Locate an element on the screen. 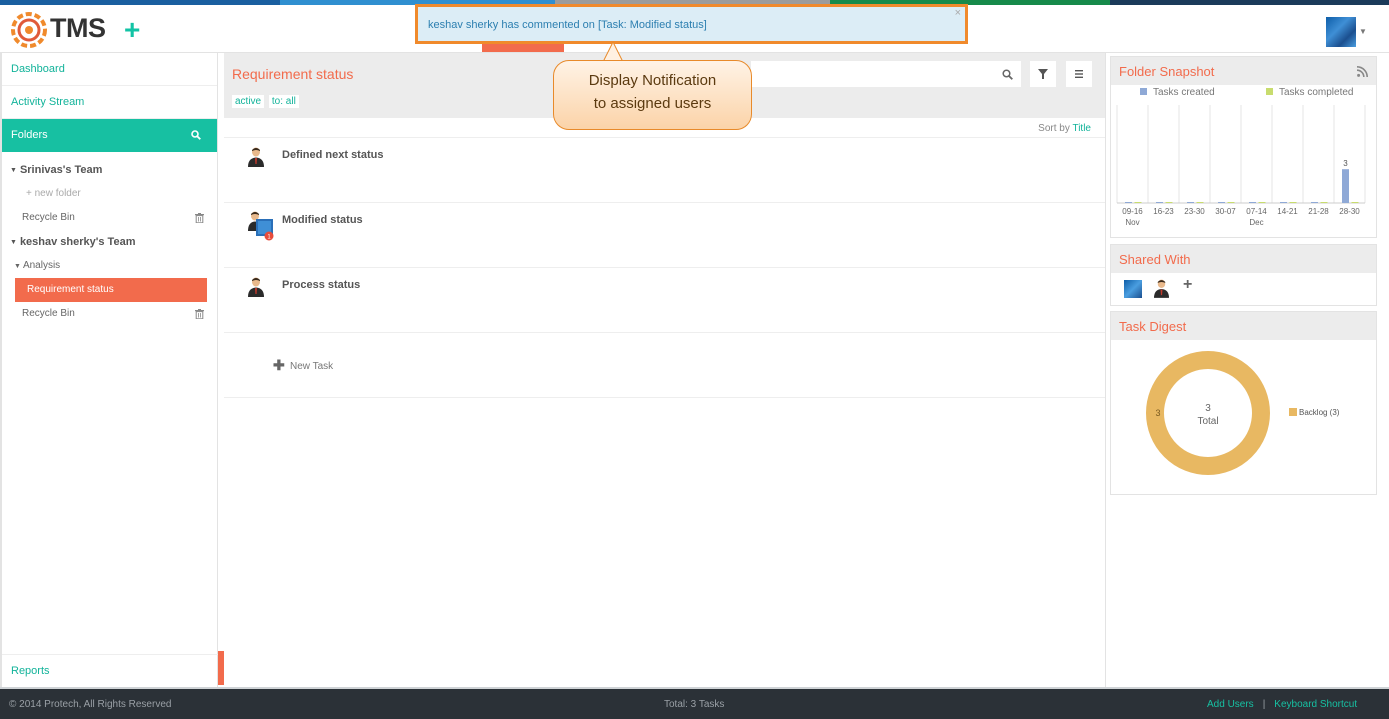 The image size is (1389, 719). logo-icon is located at coordinates (29, 30).